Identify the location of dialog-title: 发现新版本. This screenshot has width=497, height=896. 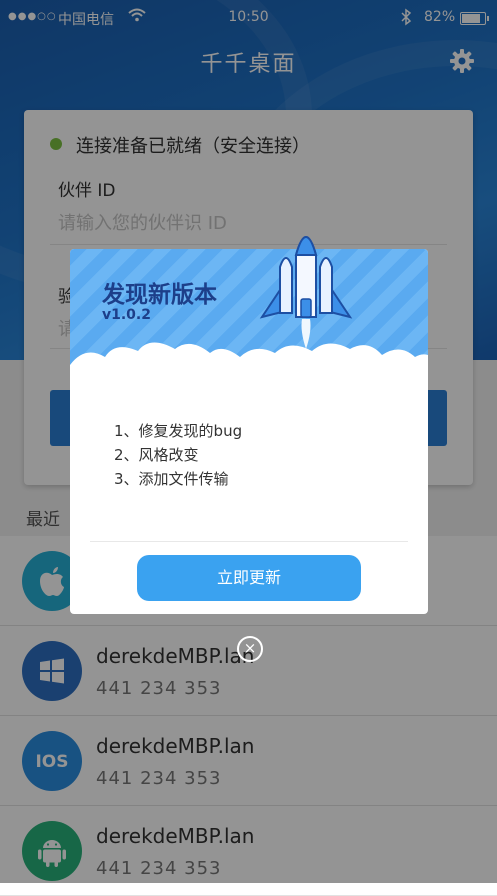
(159, 295).